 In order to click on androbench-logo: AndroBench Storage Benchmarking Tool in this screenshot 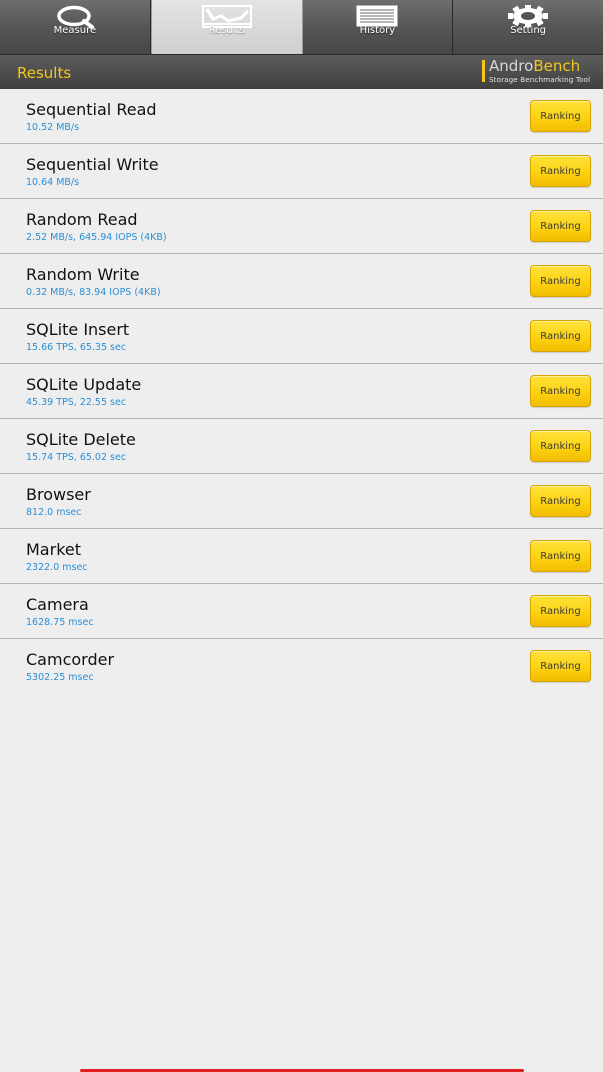, I will do `click(538, 71)`.